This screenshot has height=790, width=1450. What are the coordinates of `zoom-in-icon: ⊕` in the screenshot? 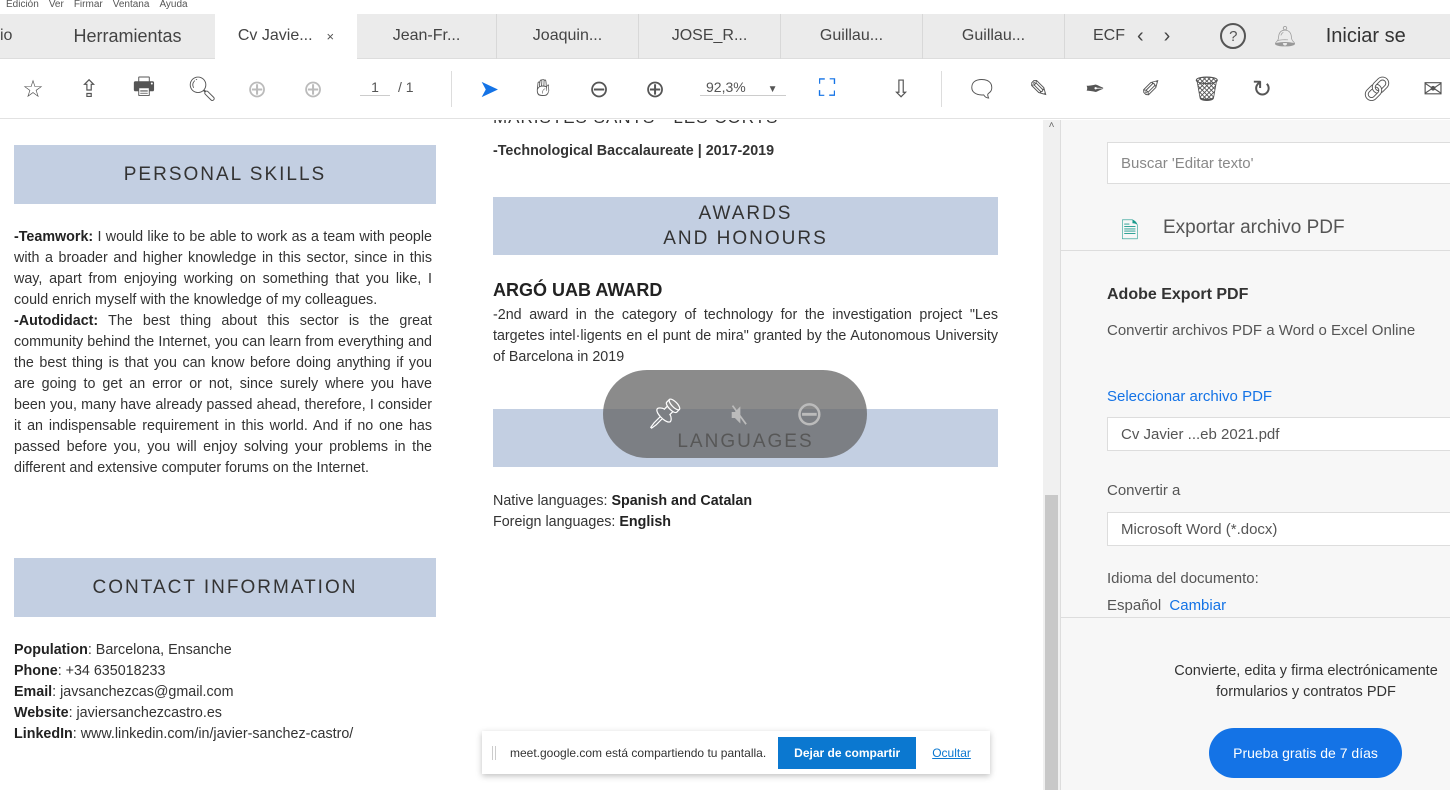 It's located at (655, 89).